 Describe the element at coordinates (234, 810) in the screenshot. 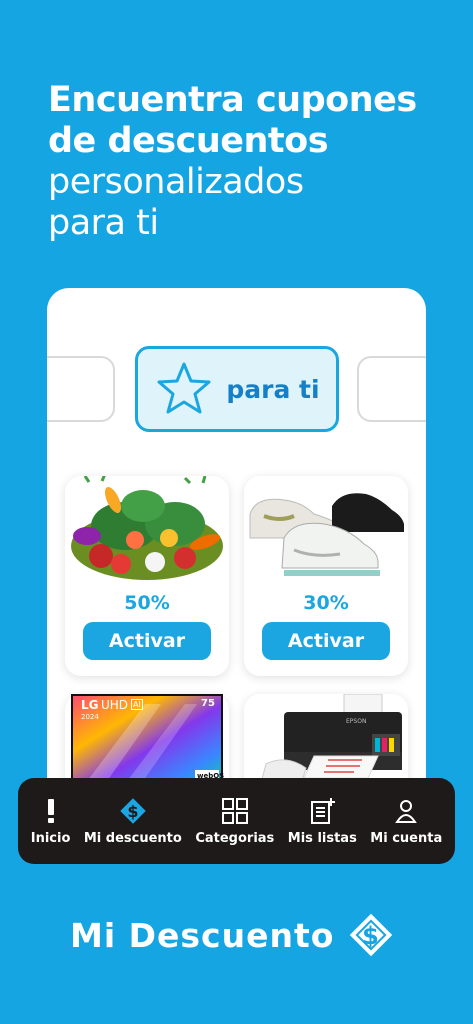

I see `grid-icon` at that location.